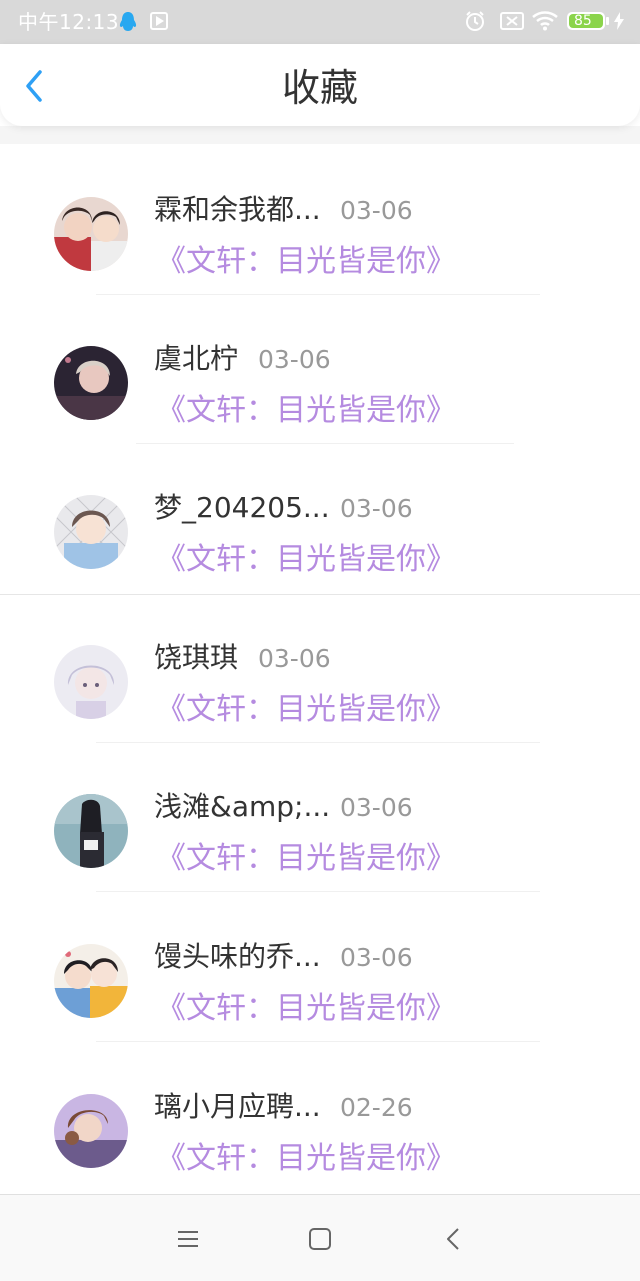 This screenshot has width=640, height=1281. Describe the element at coordinates (545, 22) in the screenshot. I see `wifi-icon` at that location.